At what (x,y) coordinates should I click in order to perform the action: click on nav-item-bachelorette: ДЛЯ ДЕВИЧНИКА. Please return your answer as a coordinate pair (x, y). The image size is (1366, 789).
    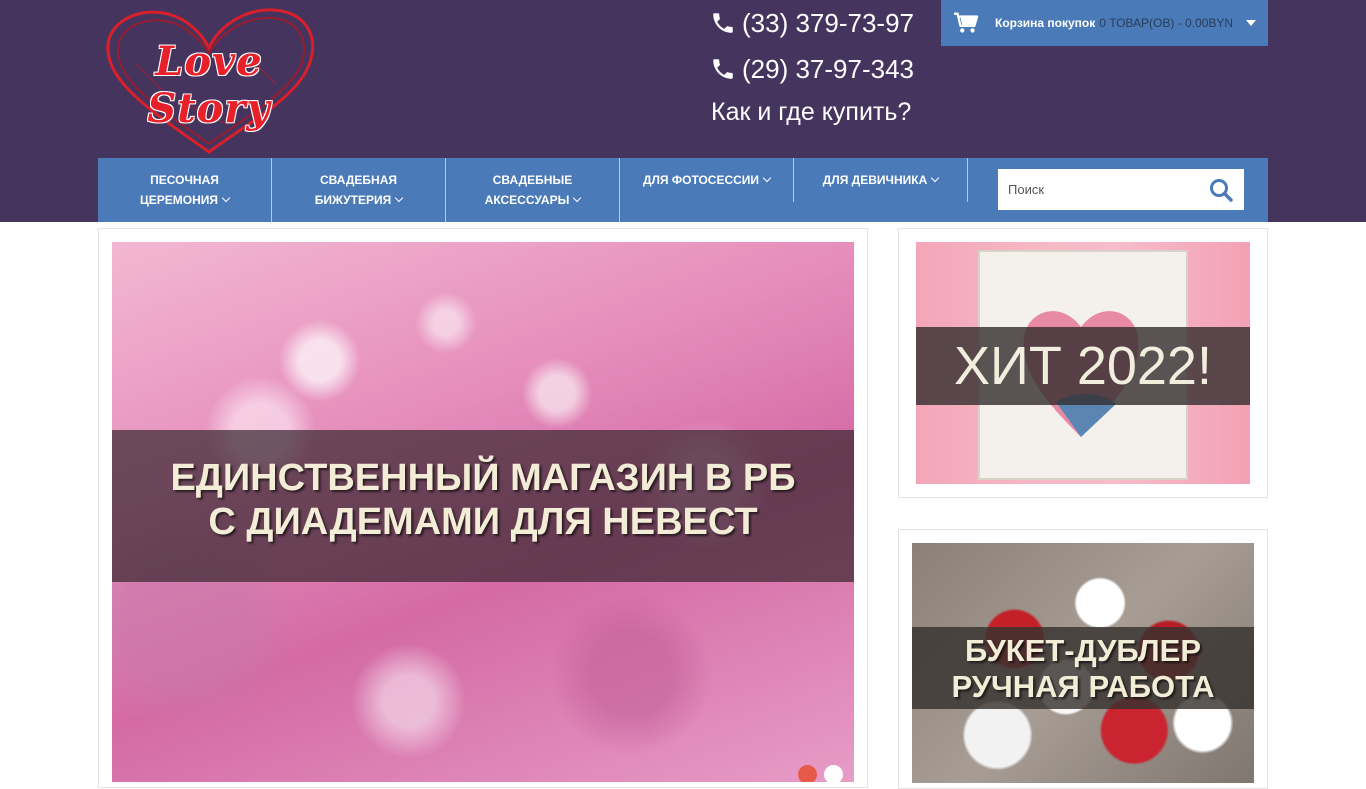
    Looking at the image, I should click on (880, 190).